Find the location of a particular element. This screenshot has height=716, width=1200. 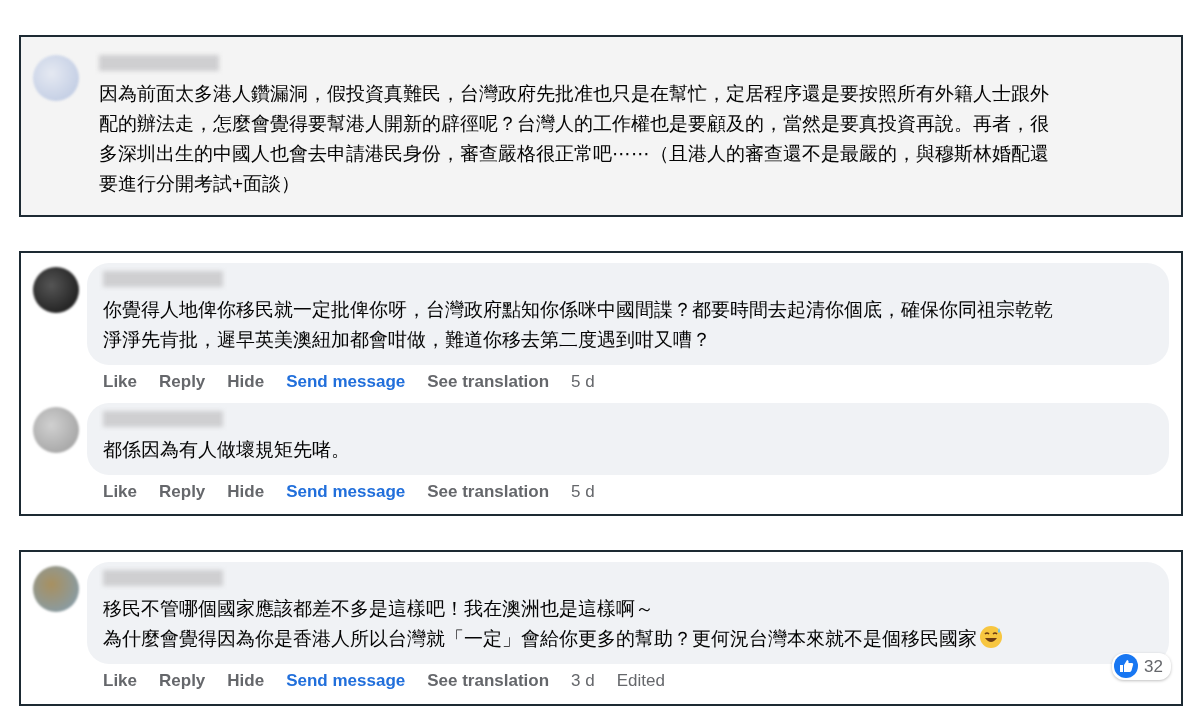

comment-meta: Edited is located at coordinates (640, 681).